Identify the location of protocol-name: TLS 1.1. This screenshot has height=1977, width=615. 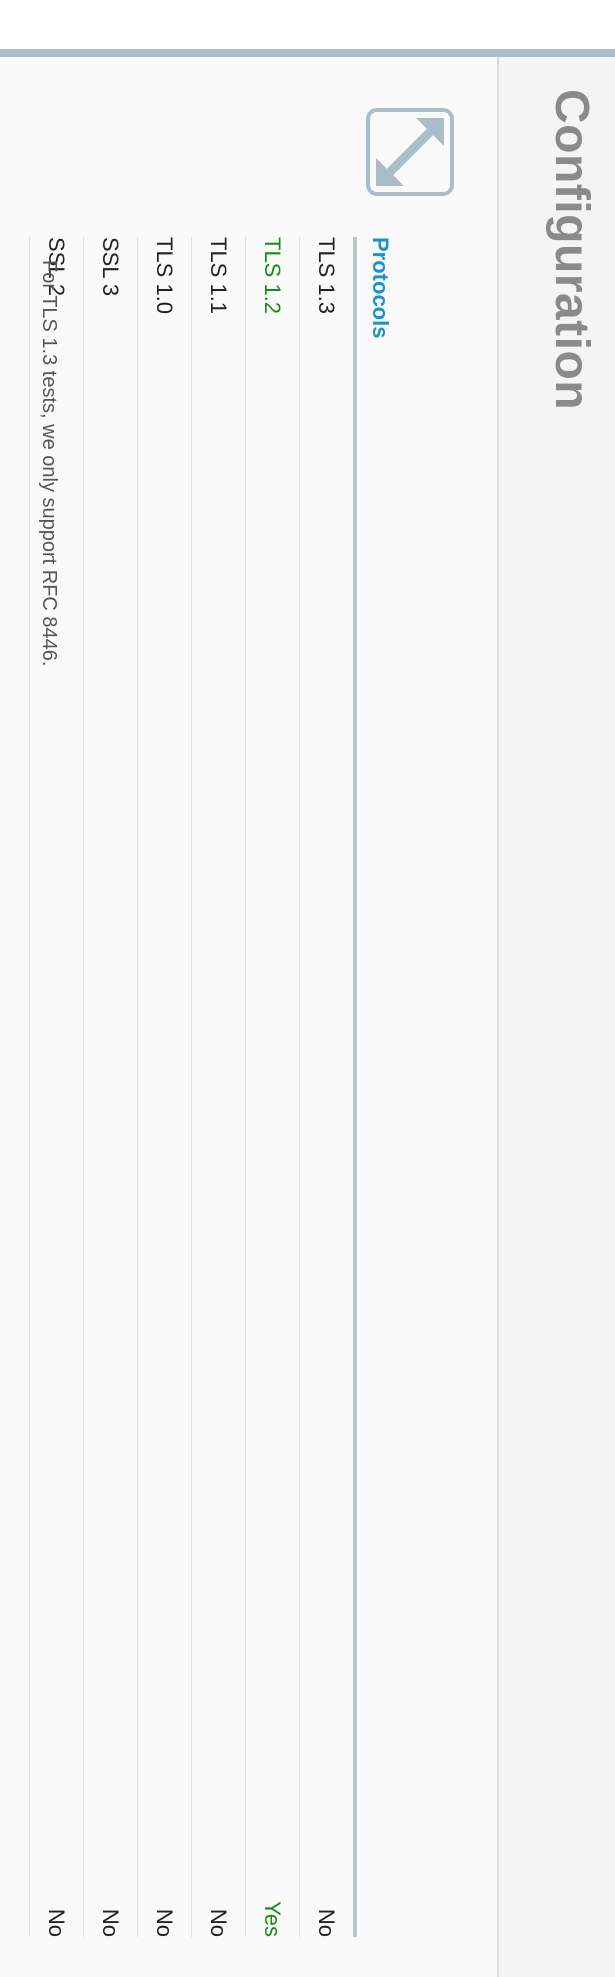
(218, 1047).